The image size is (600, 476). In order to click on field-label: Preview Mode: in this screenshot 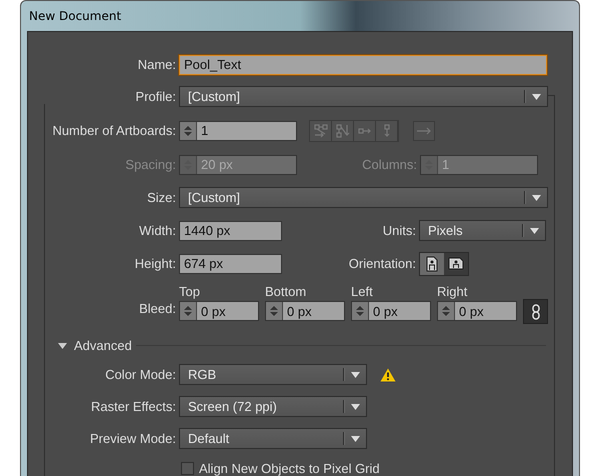, I will do `click(133, 438)`.